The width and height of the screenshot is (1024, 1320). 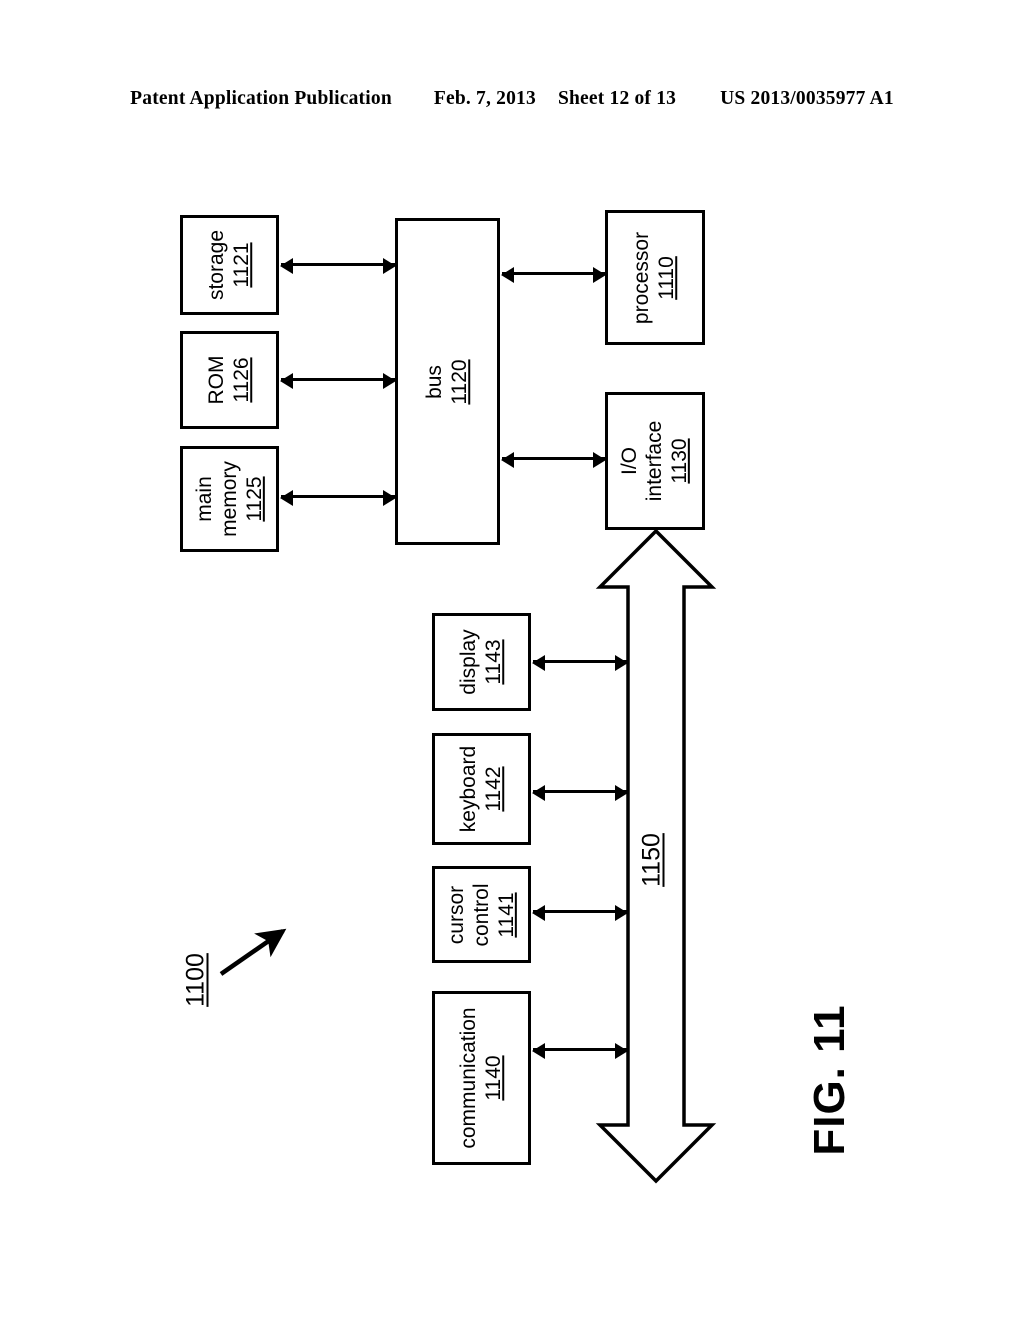 I want to click on connector-main-memory-to-bus, so click(x=338, y=498).